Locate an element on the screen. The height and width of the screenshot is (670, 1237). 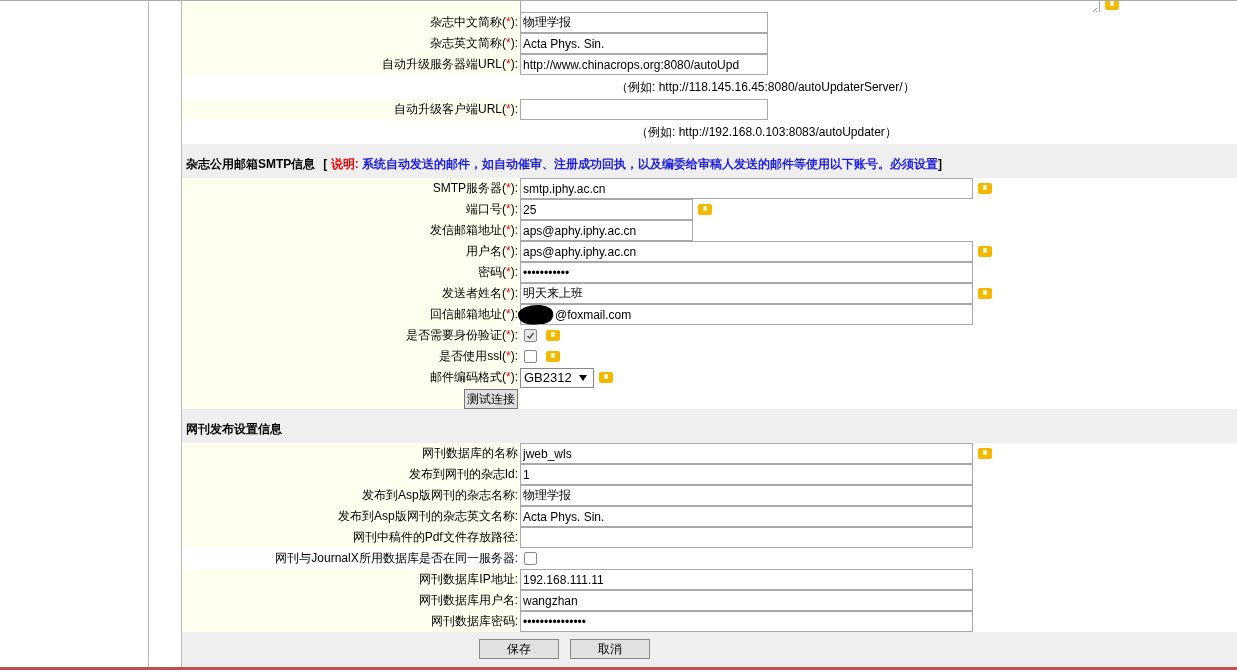
encoding-select: GB2312 is located at coordinates (557, 377).